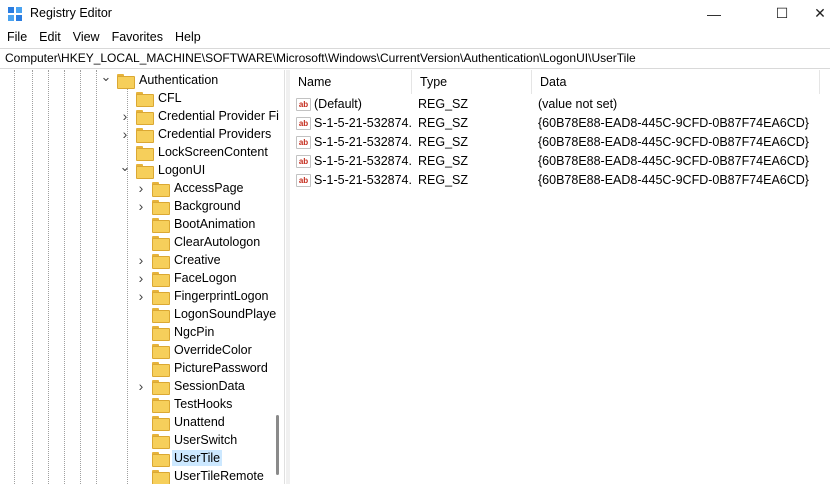  What do you see at coordinates (213, 152) in the screenshot?
I see `tree-node-label: LockScreenContent` at bounding box center [213, 152].